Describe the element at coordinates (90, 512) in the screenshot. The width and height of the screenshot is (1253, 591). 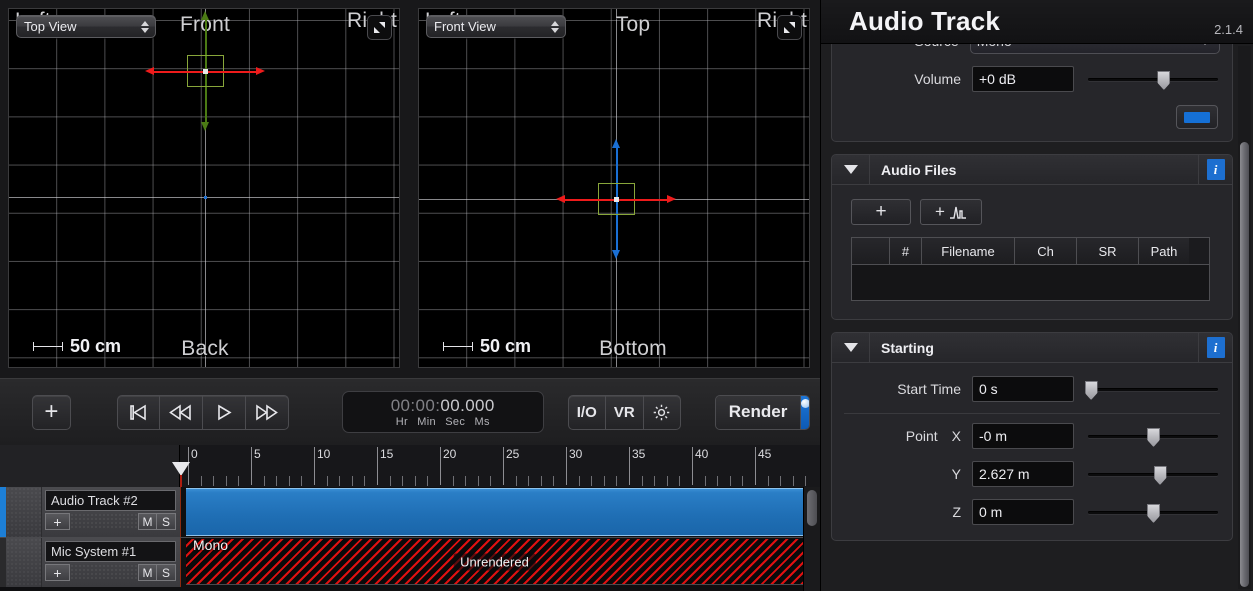
I see `track-header: Audio Track #2 + M S` at that location.